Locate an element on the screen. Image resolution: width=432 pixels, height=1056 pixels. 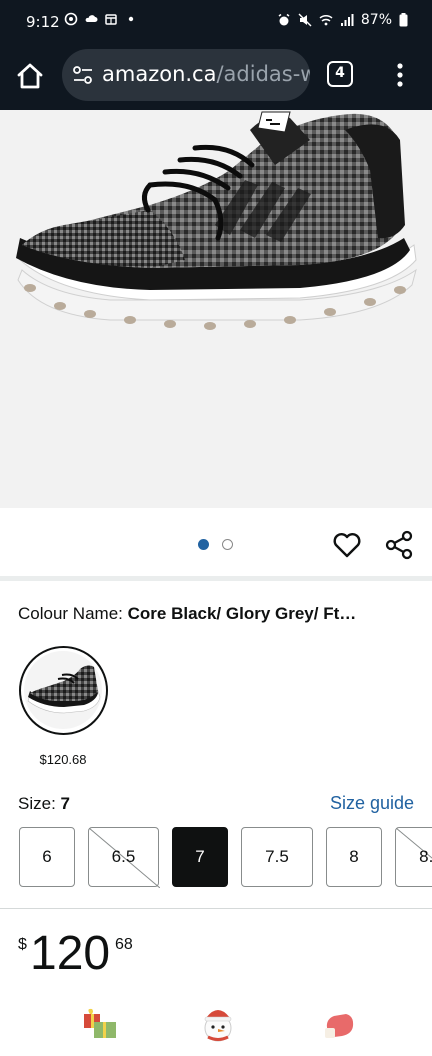
battery-icon is located at coordinates (403, 20).